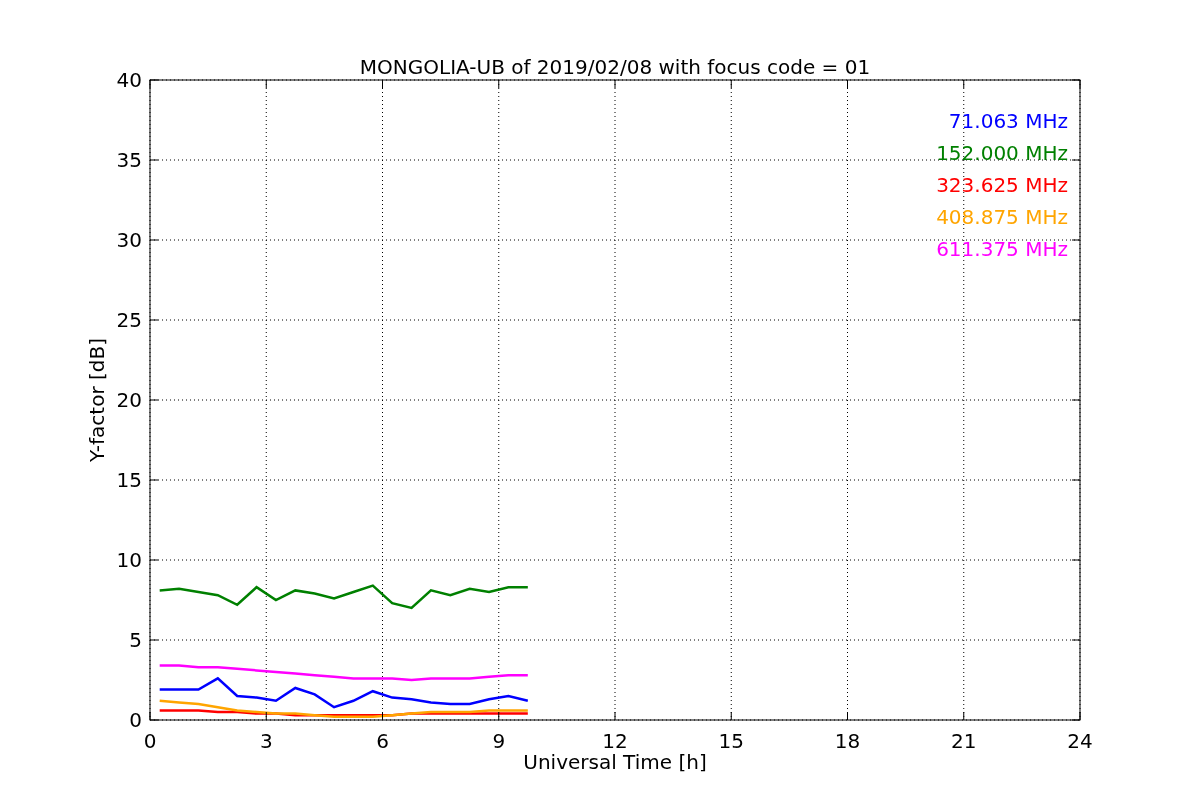 The height and width of the screenshot is (800, 1200). Describe the element at coordinates (382, 741) in the screenshot. I see `tick-label: 6` at that location.